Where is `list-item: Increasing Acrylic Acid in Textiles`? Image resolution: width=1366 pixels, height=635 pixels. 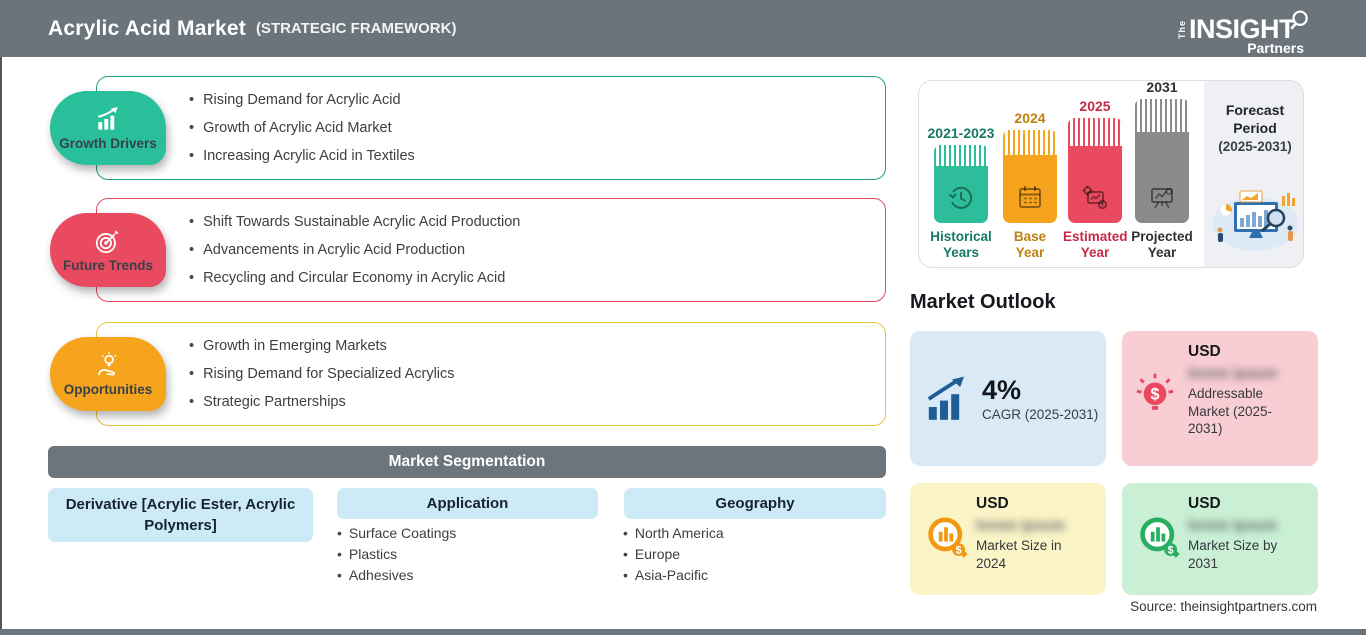
list-item: Increasing Acrylic Acid in Textiles is located at coordinates (537, 156).